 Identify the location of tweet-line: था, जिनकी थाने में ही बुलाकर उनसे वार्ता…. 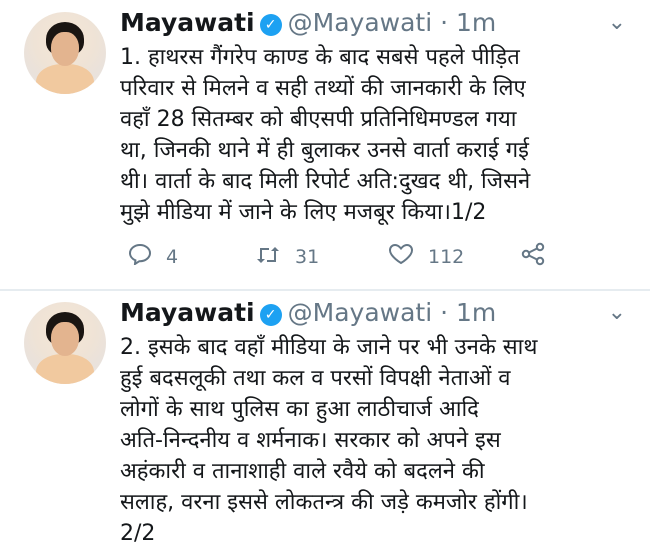
(324, 150).